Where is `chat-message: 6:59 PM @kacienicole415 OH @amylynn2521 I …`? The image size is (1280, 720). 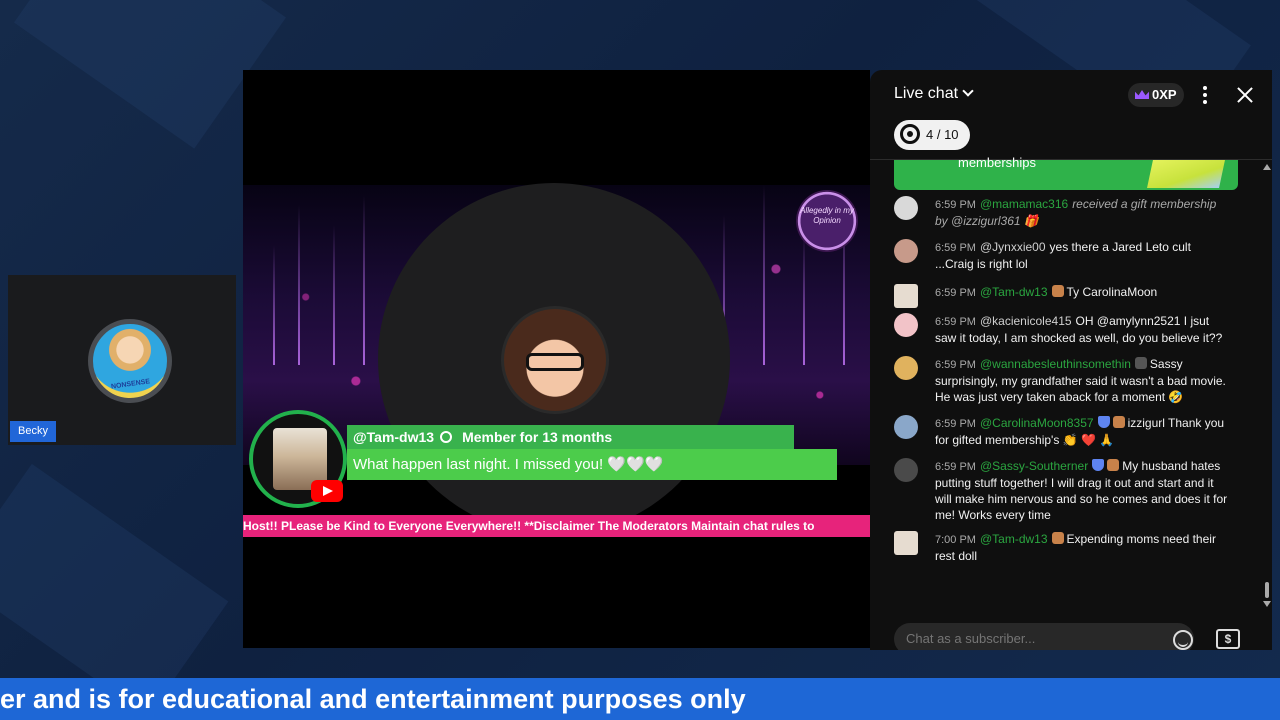 chat-message: 6:59 PM @kacienicole415 OH @amylynn2521 I … is located at coordinates (1066, 329).